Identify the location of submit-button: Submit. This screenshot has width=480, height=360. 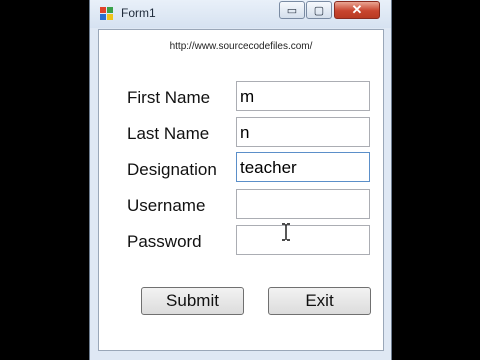
(192, 301).